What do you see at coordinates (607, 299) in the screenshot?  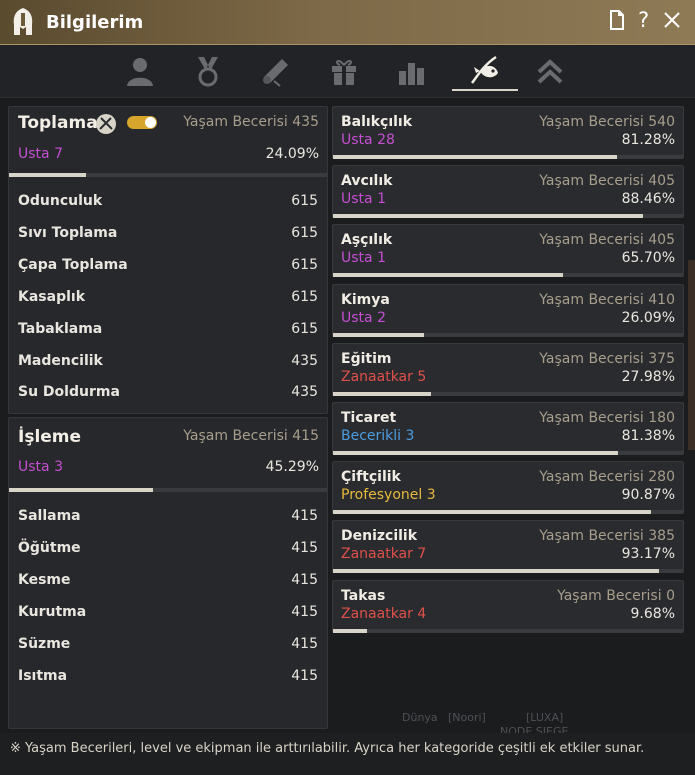 I see `life-skill-level: Yaşam Becerisi 410` at bounding box center [607, 299].